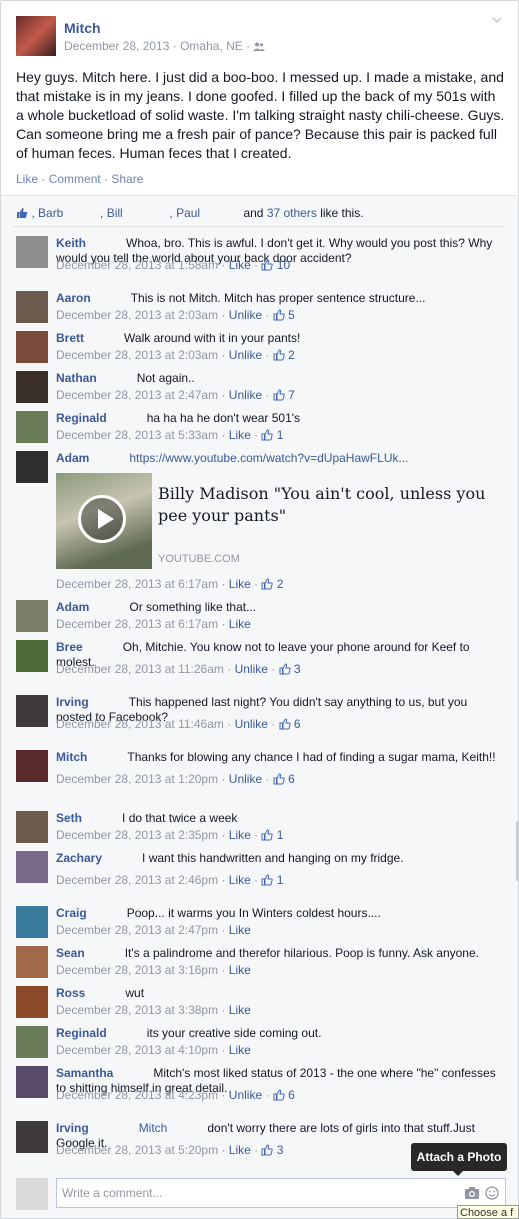 The width and height of the screenshot is (519, 1219). What do you see at coordinates (292, 213) in the screenshot?
I see `likes-others-link: 37 others` at bounding box center [292, 213].